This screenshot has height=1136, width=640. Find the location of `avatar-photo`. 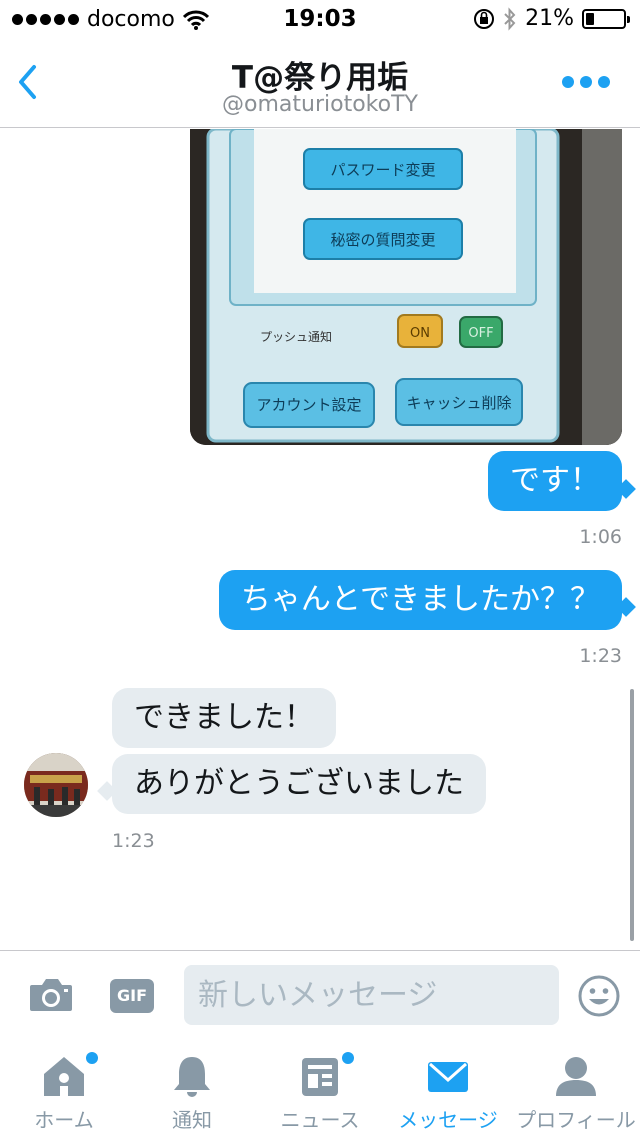

avatar-photo is located at coordinates (56, 785).